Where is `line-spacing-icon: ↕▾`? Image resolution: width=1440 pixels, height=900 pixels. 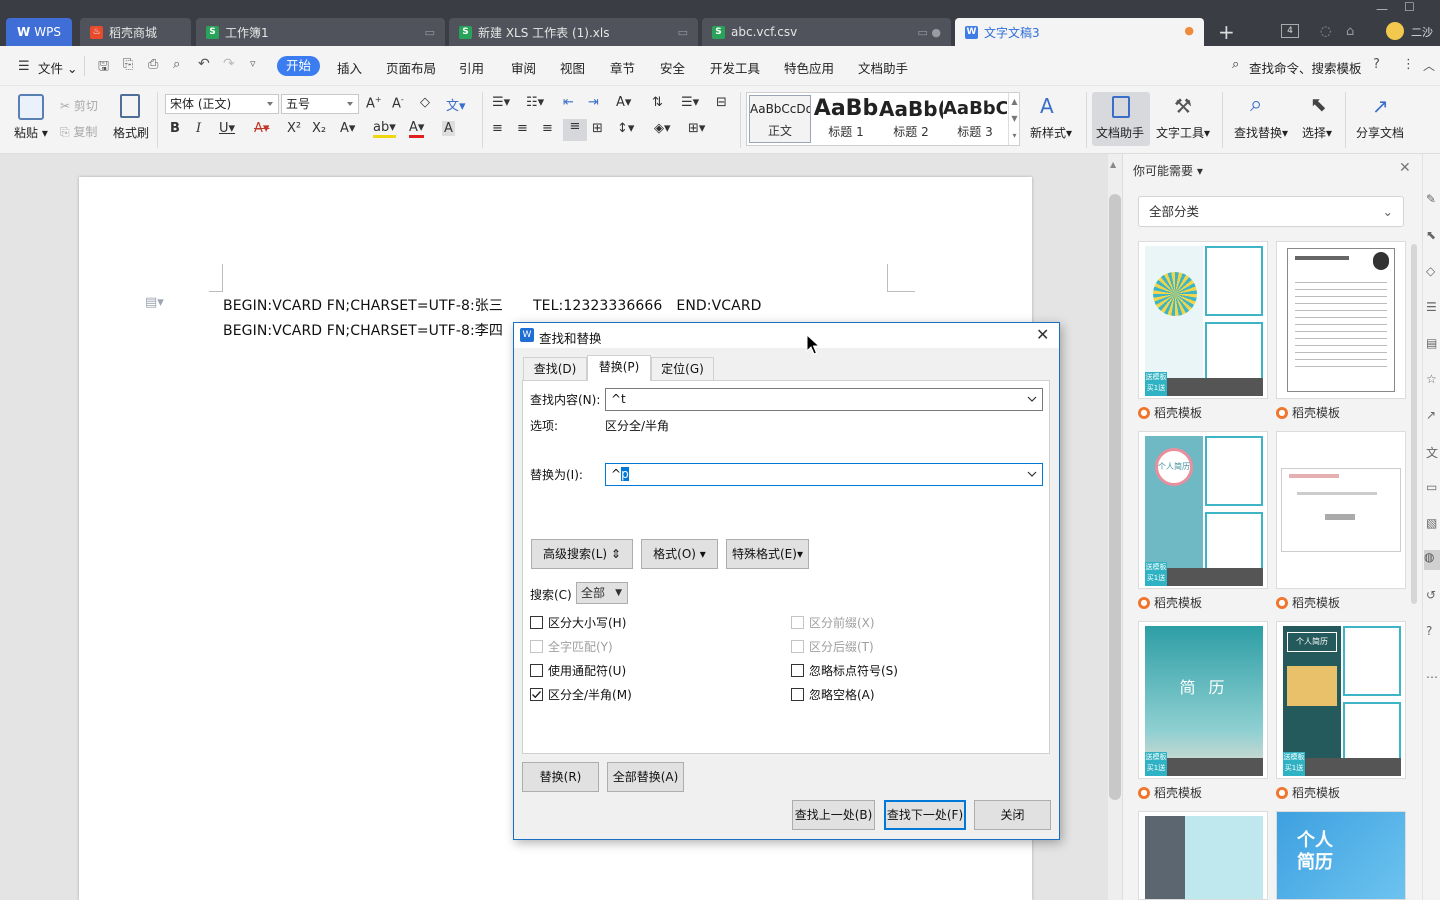
line-spacing-icon: ↕▾ is located at coordinates (625, 128).